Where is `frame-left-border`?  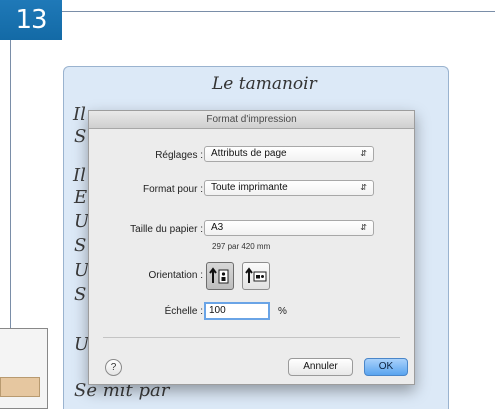
frame-left-border is located at coordinates (10, 185).